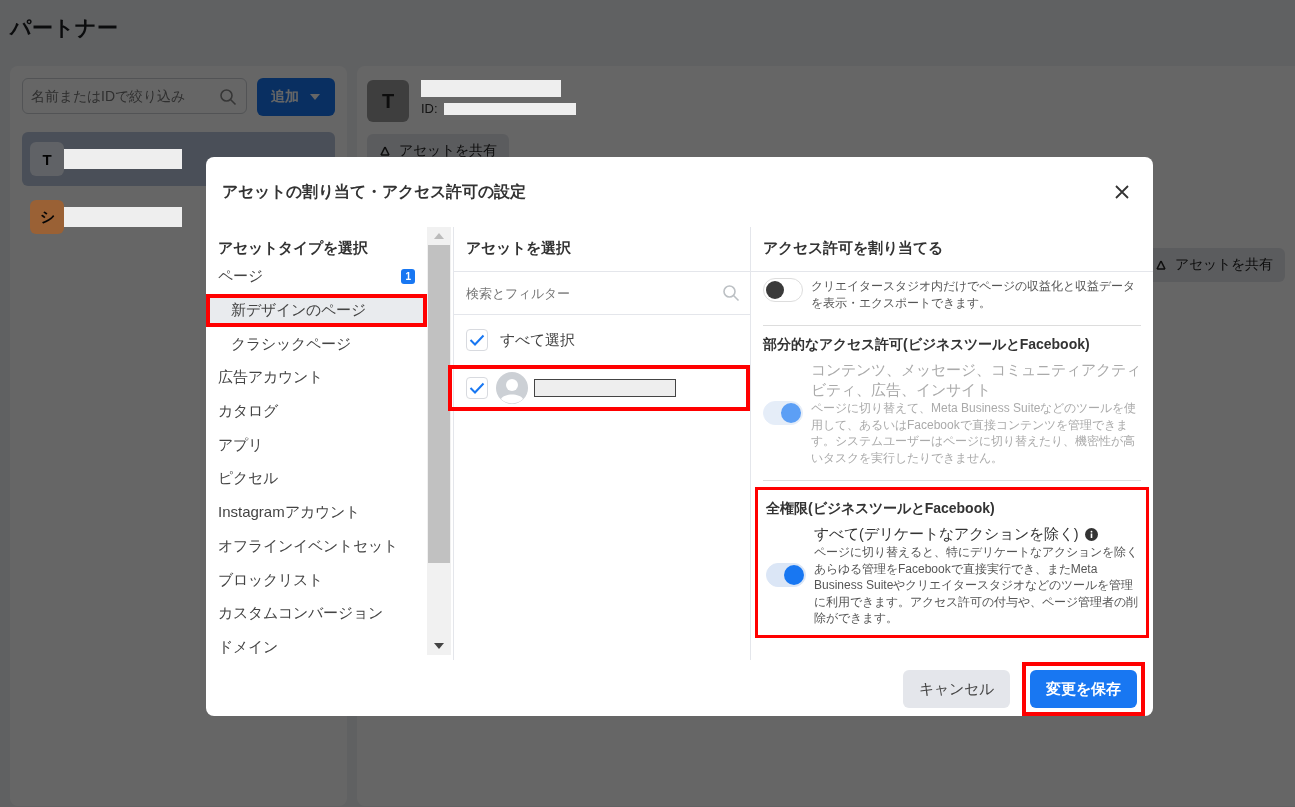  Describe the element at coordinates (1083, 689) in the screenshot. I see `save-button: 変更を保存` at that location.